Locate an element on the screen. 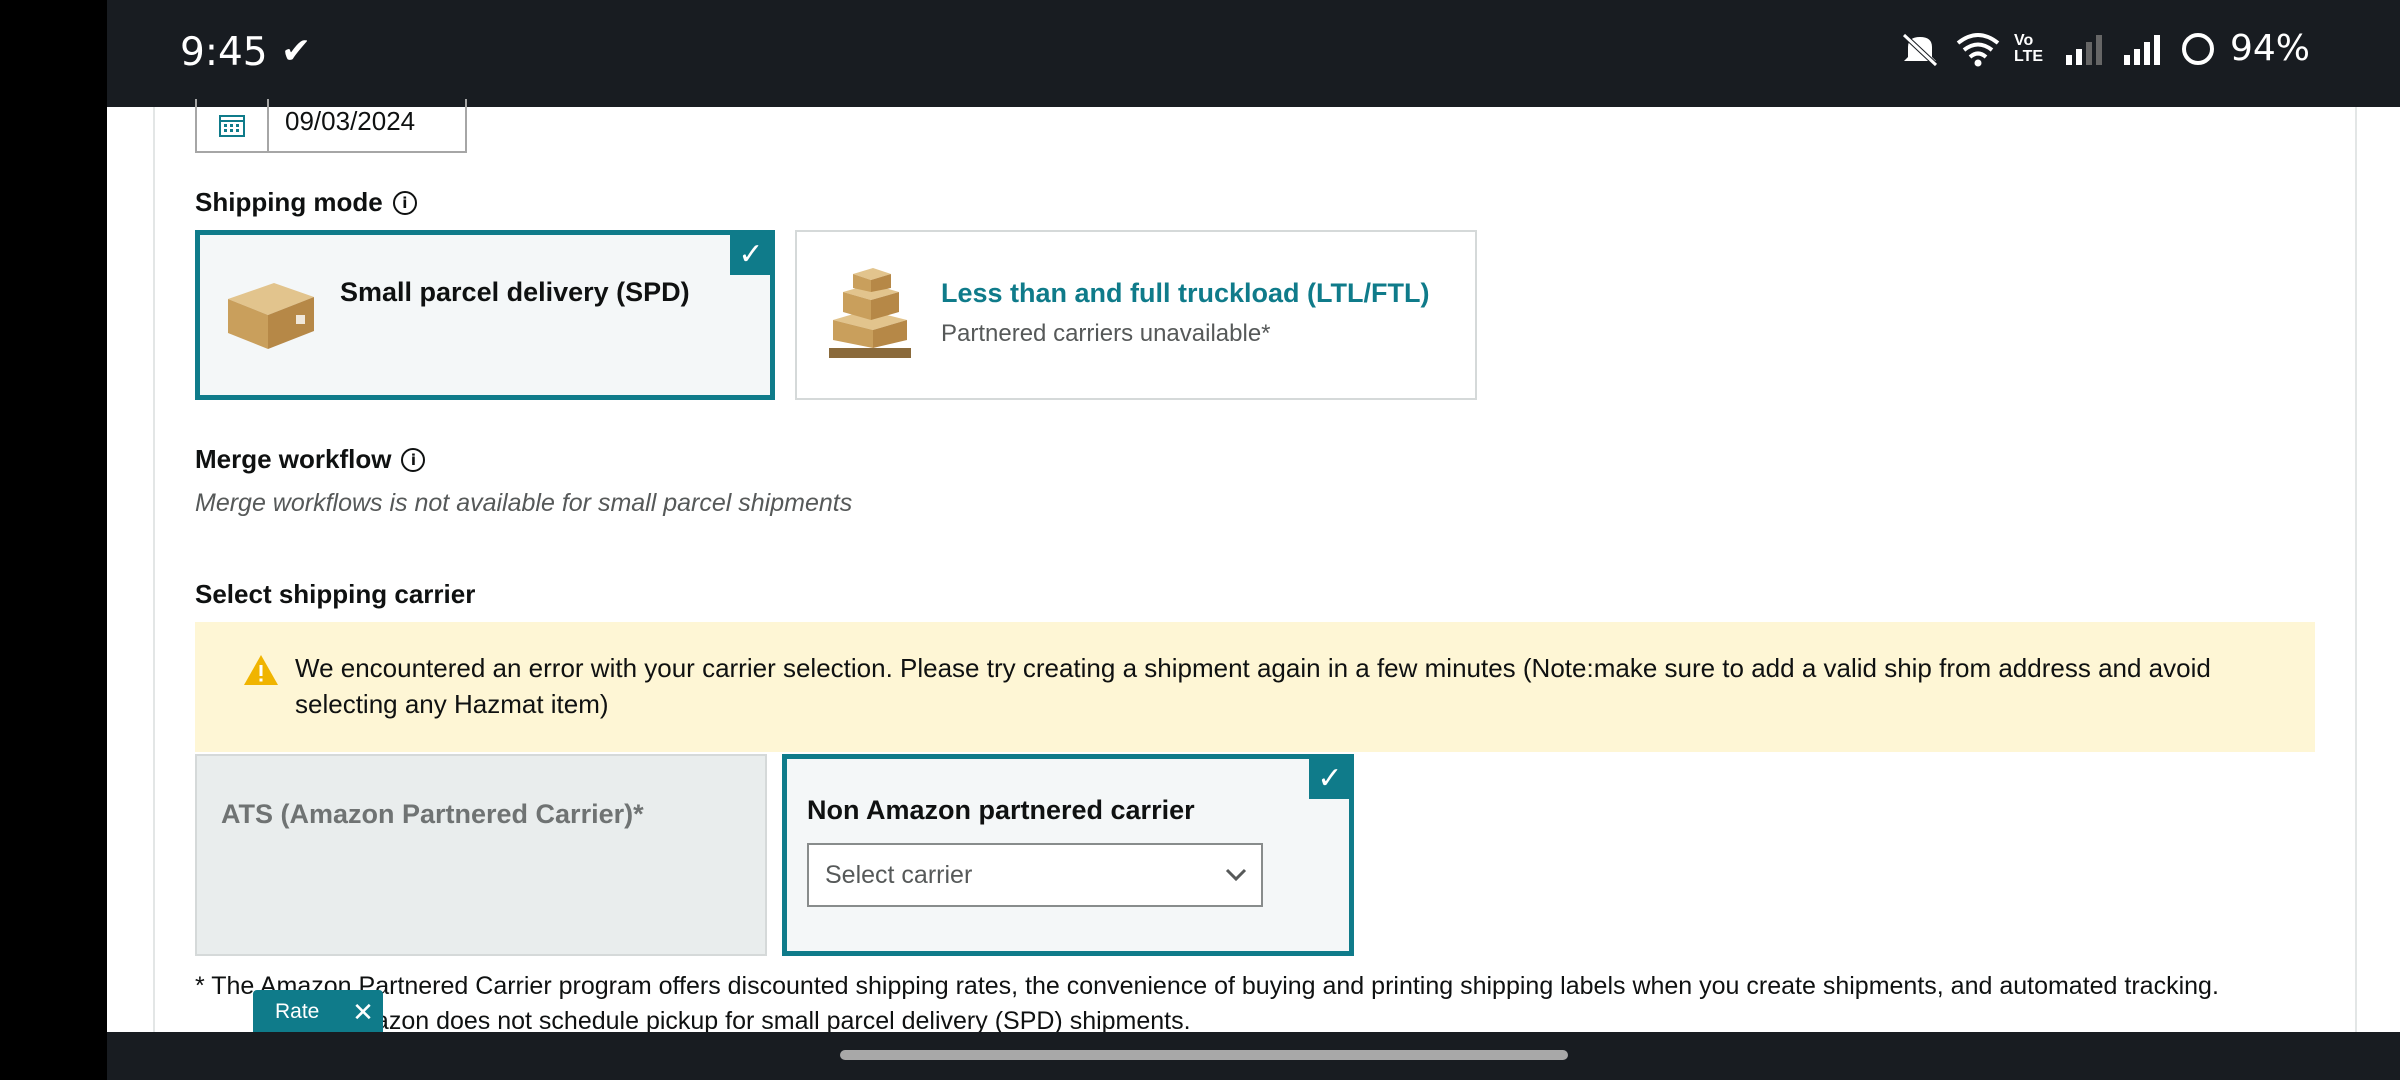 This screenshot has width=2400, height=1080. carrier-select-value: Select carrier is located at coordinates (899, 874).